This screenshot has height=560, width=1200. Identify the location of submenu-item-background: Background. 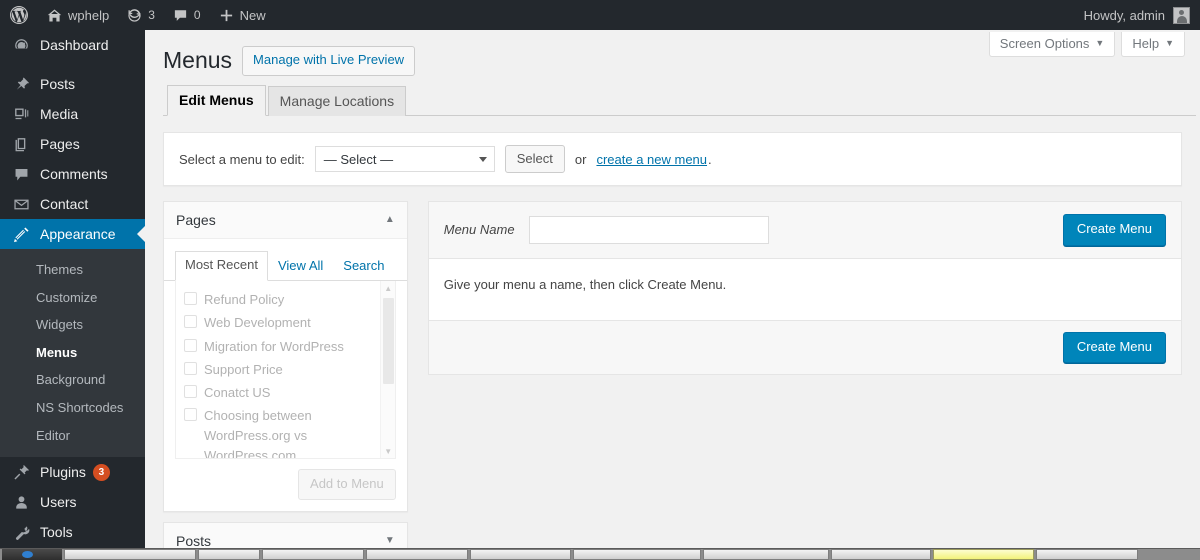
(72, 380).